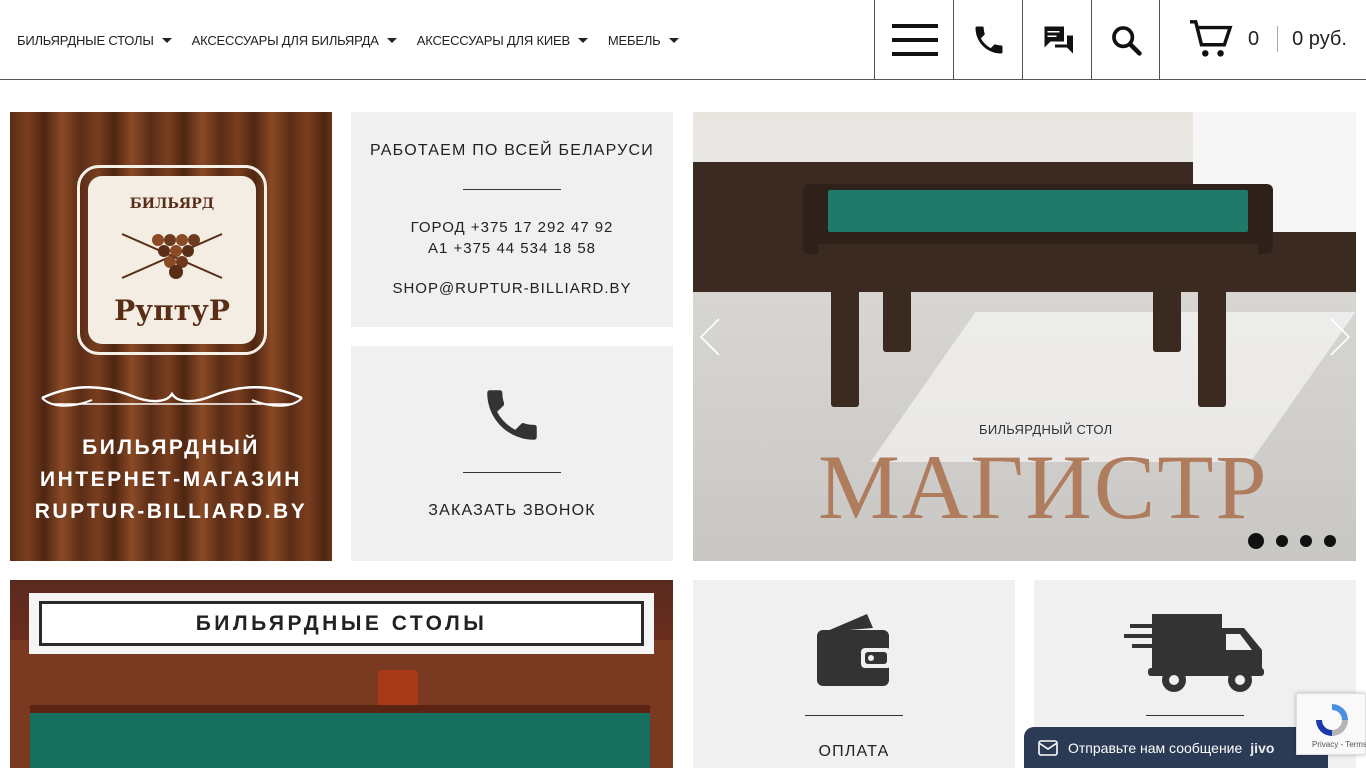 The height and width of the screenshot is (768, 1366). I want to click on menu-button, so click(914, 40).